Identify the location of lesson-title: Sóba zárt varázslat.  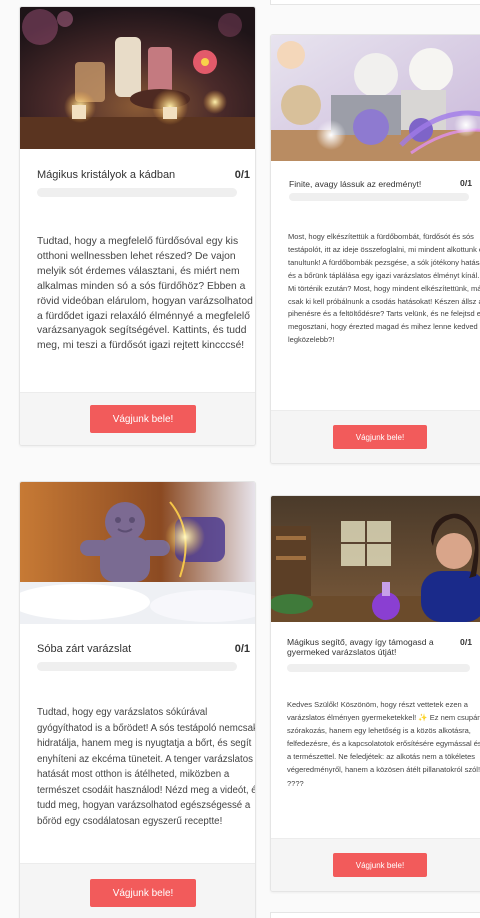
(84, 649).